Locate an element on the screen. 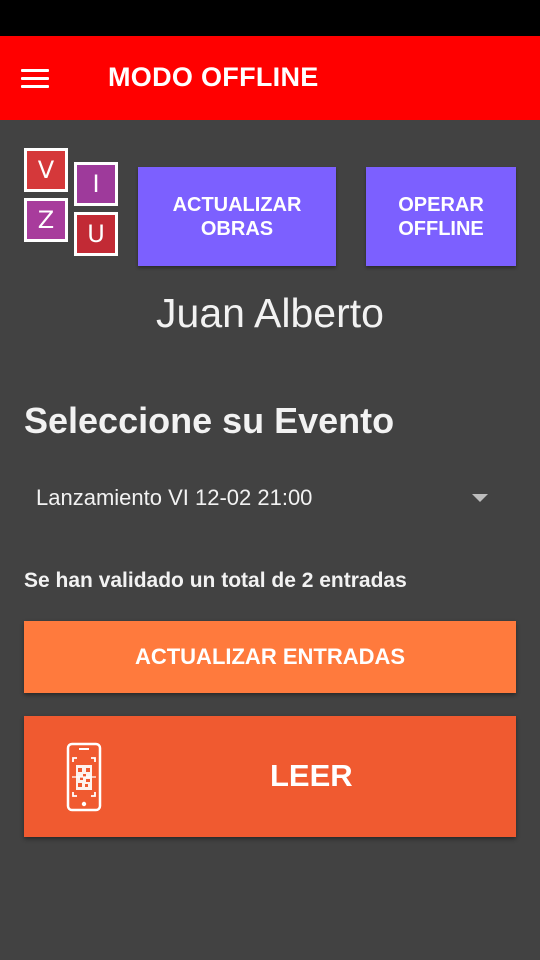 The height and width of the screenshot is (960, 540). select-event-heading: Seleccione su Evento is located at coordinates (209, 420).